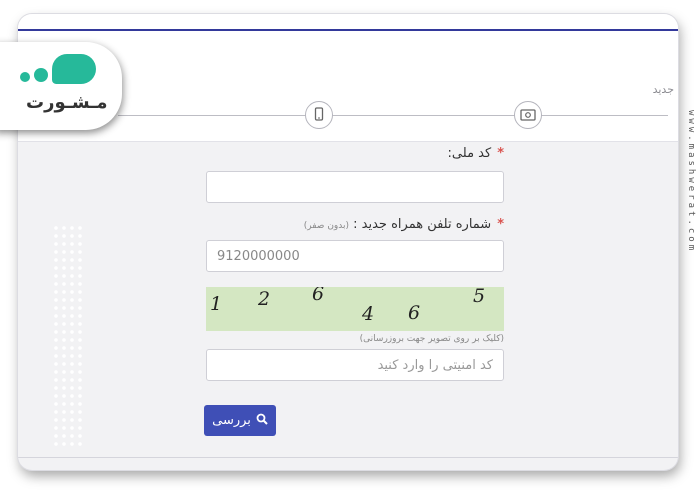 This screenshot has height=500, width=700. Describe the element at coordinates (61, 86) in the screenshot. I see `logo-badge: مـشـورت` at that location.